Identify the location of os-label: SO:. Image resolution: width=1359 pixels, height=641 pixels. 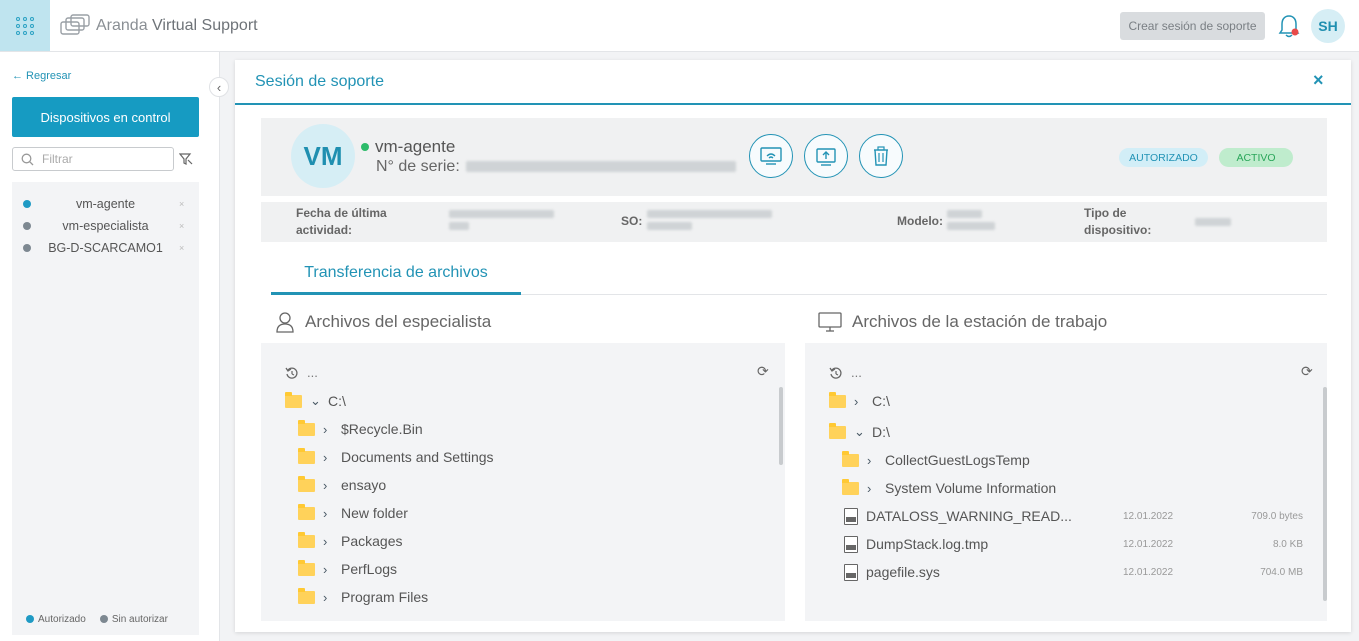
(632, 221).